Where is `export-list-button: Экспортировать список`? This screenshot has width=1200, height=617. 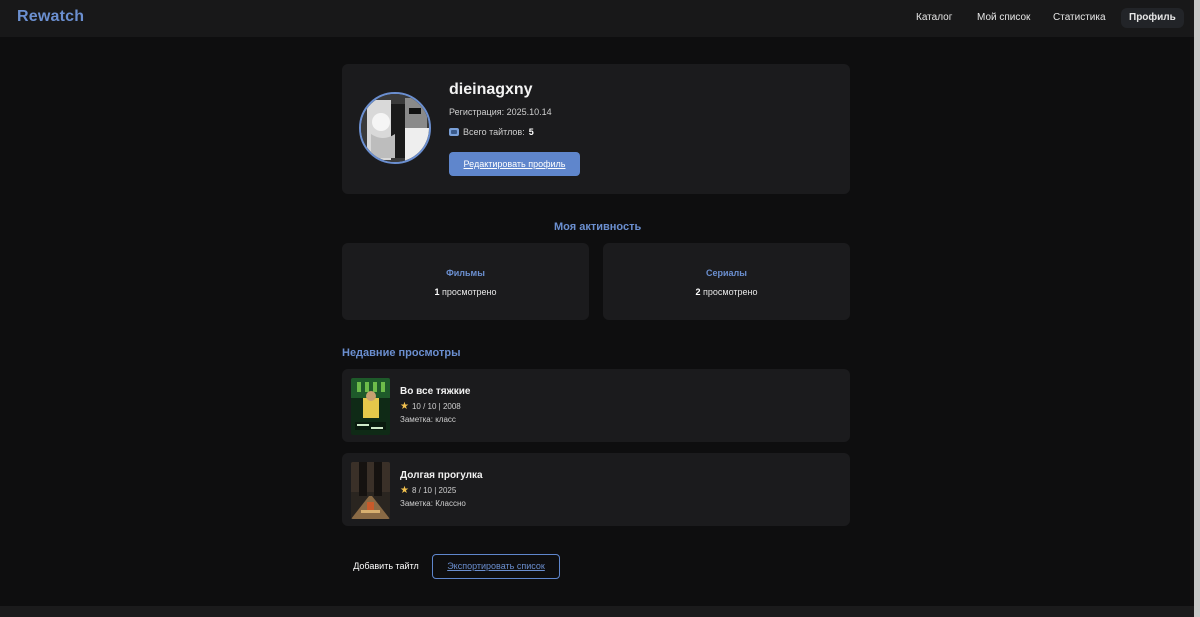 export-list-button: Экспортировать список is located at coordinates (496, 566).